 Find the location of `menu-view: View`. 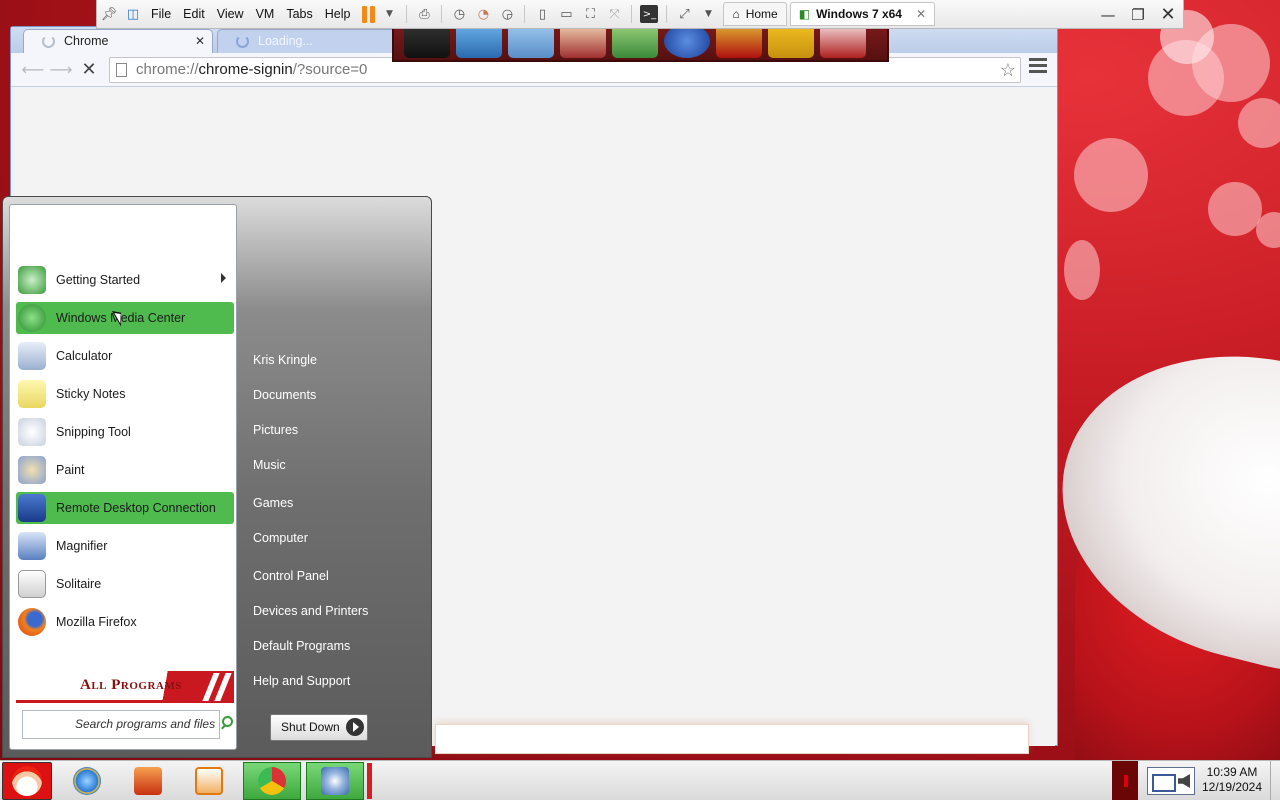

menu-view: View is located at coordinates (230, 14).